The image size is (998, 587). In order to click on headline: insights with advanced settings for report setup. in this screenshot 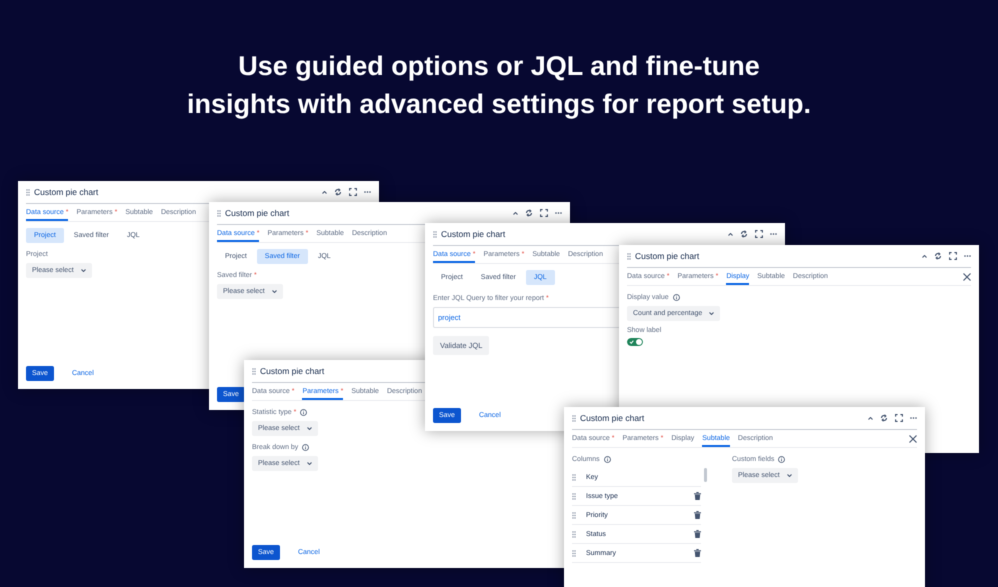, I will do `click(499, 104)`.